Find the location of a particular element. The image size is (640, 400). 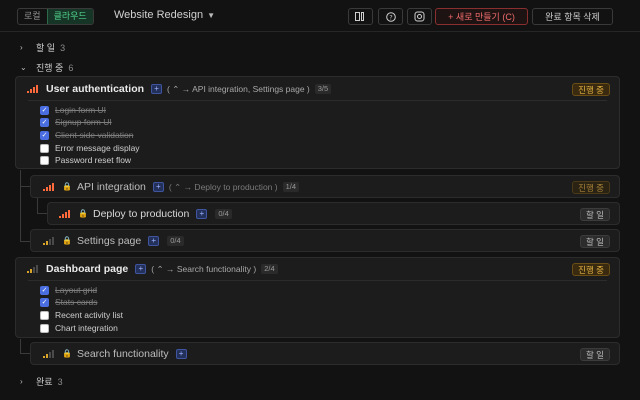

task-title: Dashboard page is located at coordinates (87, 269).